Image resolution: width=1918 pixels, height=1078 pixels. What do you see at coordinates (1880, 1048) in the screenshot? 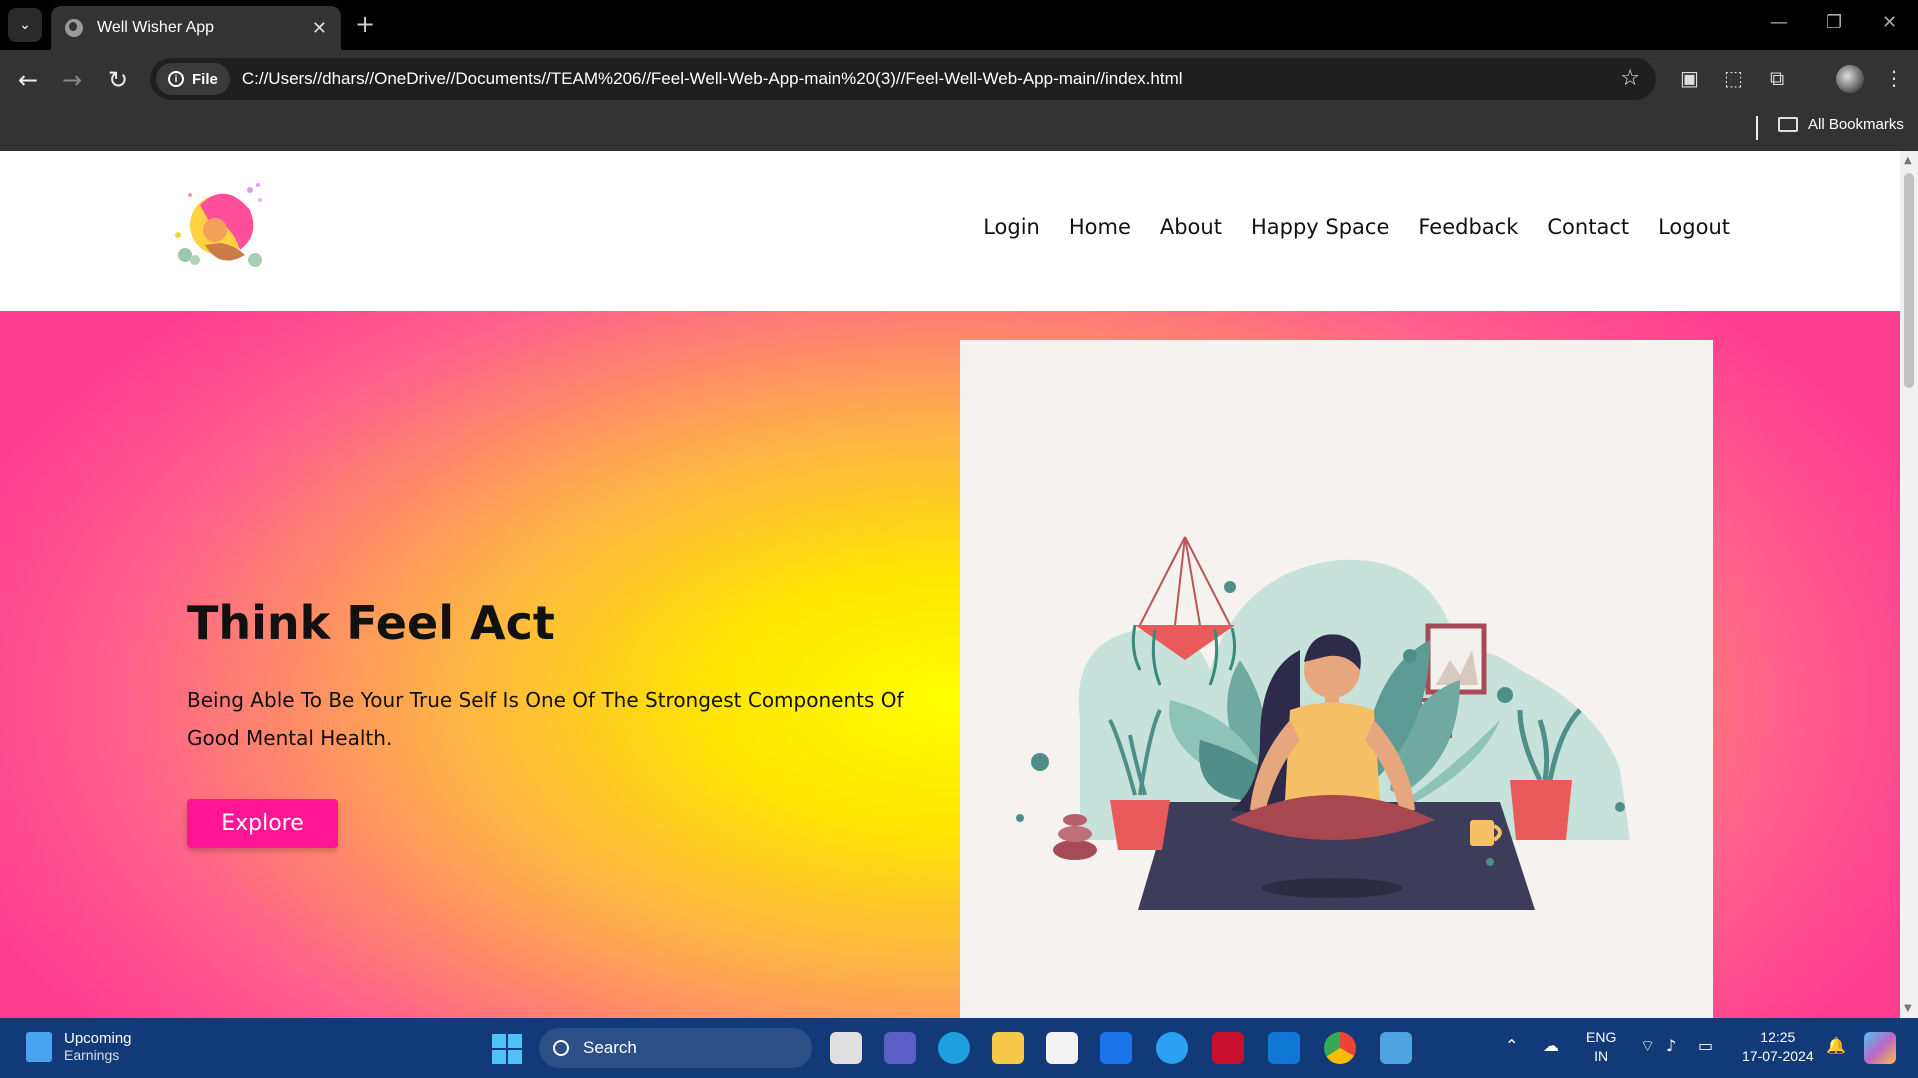
I see `copilot-icon` at bounding box center [1880, 1048].